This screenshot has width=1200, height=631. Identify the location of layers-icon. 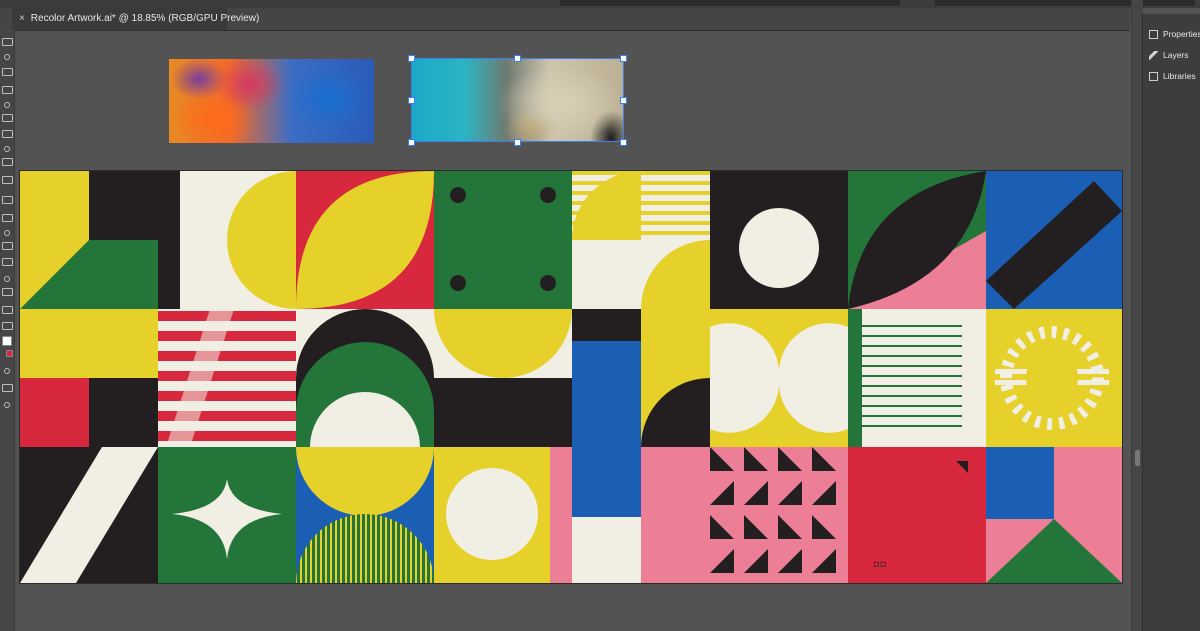
(1153, 56).